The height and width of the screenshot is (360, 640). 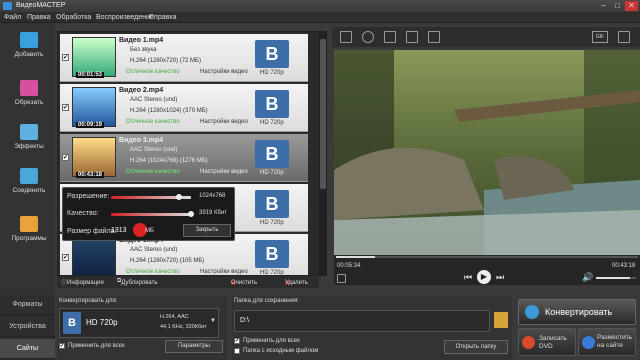 I want to click on menu-playback: Воспроизведение, so click(x=125, y=17).